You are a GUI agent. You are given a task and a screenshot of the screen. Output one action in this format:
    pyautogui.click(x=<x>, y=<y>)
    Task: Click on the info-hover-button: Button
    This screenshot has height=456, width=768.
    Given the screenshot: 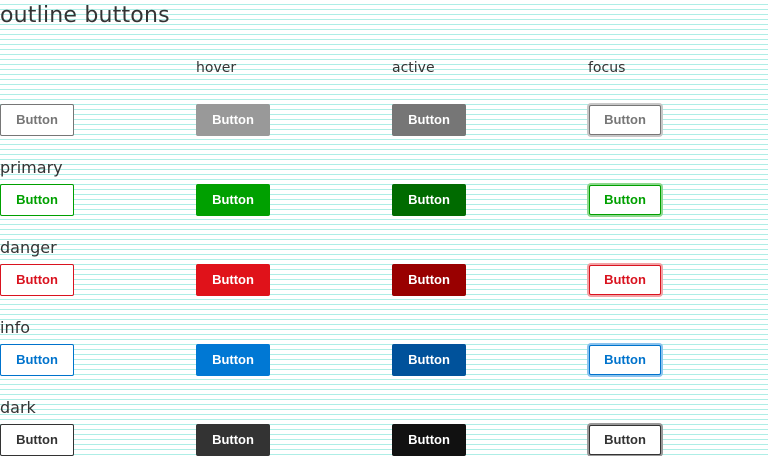 What is the action you would take?
    pyautogui.click(x=233, y=360)
    